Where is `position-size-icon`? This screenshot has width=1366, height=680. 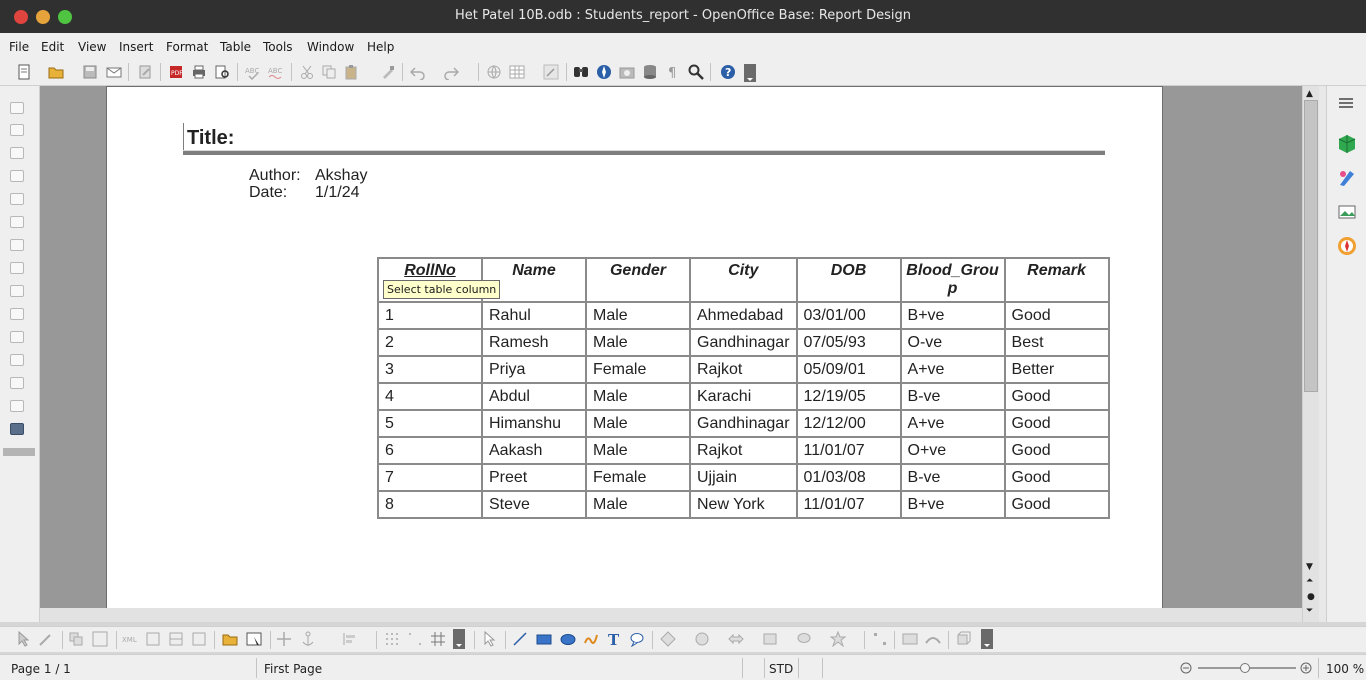
position-size-icon is located at coordinates (284, 639).